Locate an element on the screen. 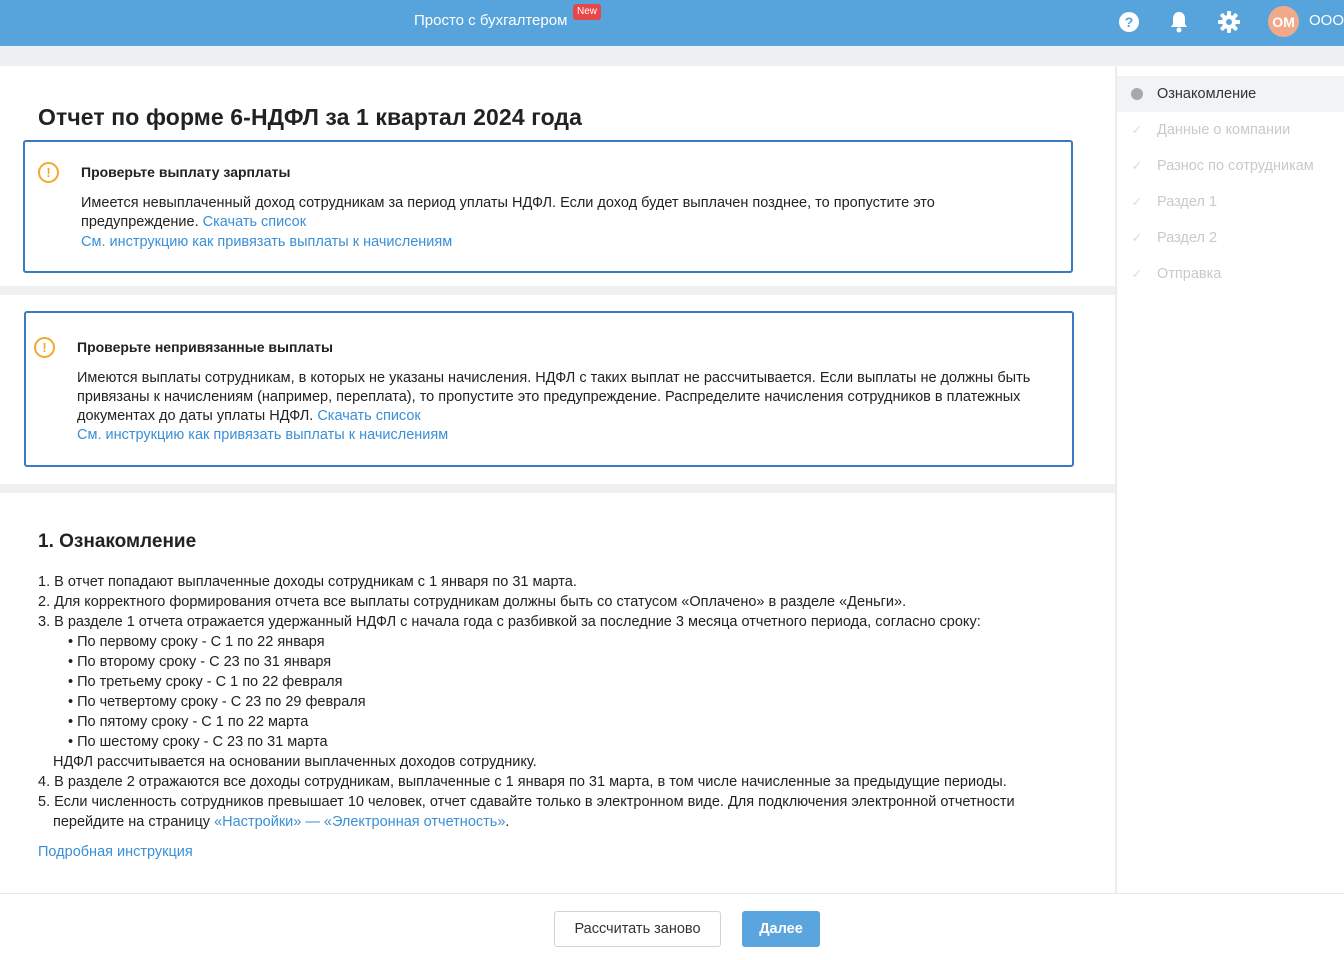  step-label: Ознакомление is located at coordinates (1207, 94).